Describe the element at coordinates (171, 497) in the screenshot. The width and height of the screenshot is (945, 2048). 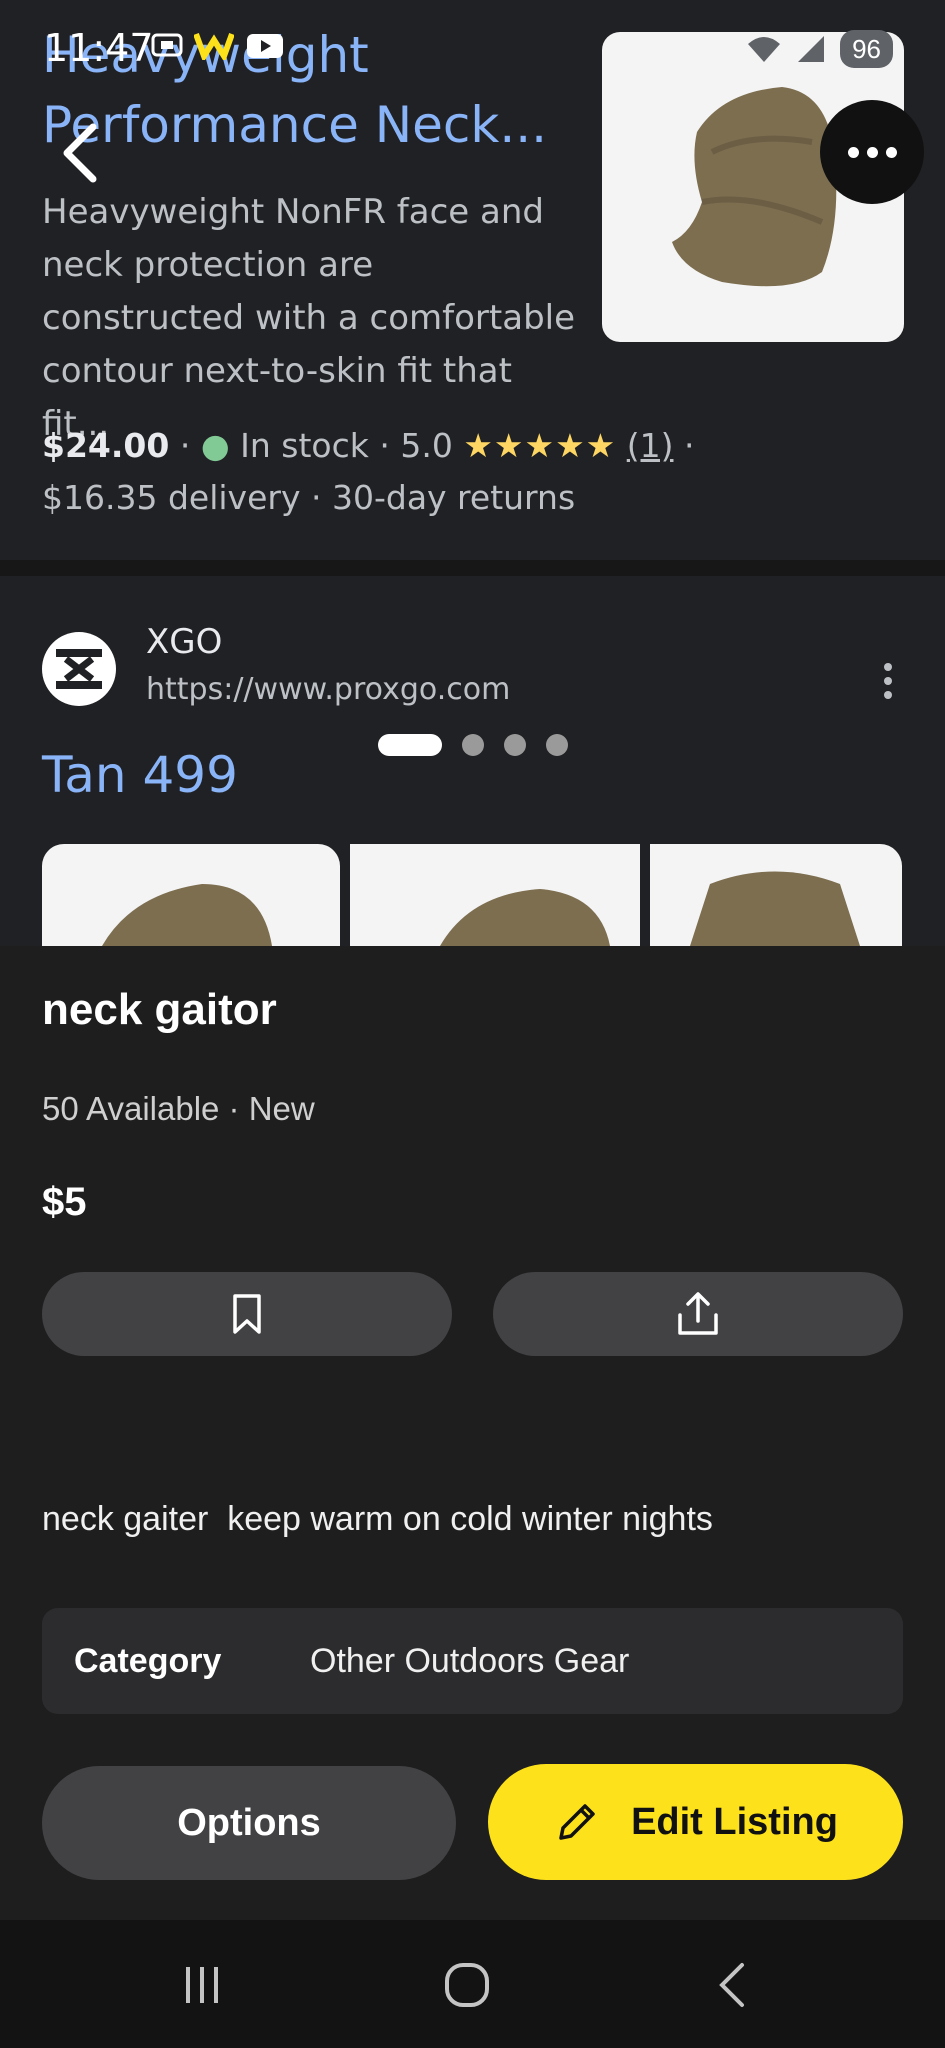
I see `delivery-cost: $16.35 delivery` at that location.